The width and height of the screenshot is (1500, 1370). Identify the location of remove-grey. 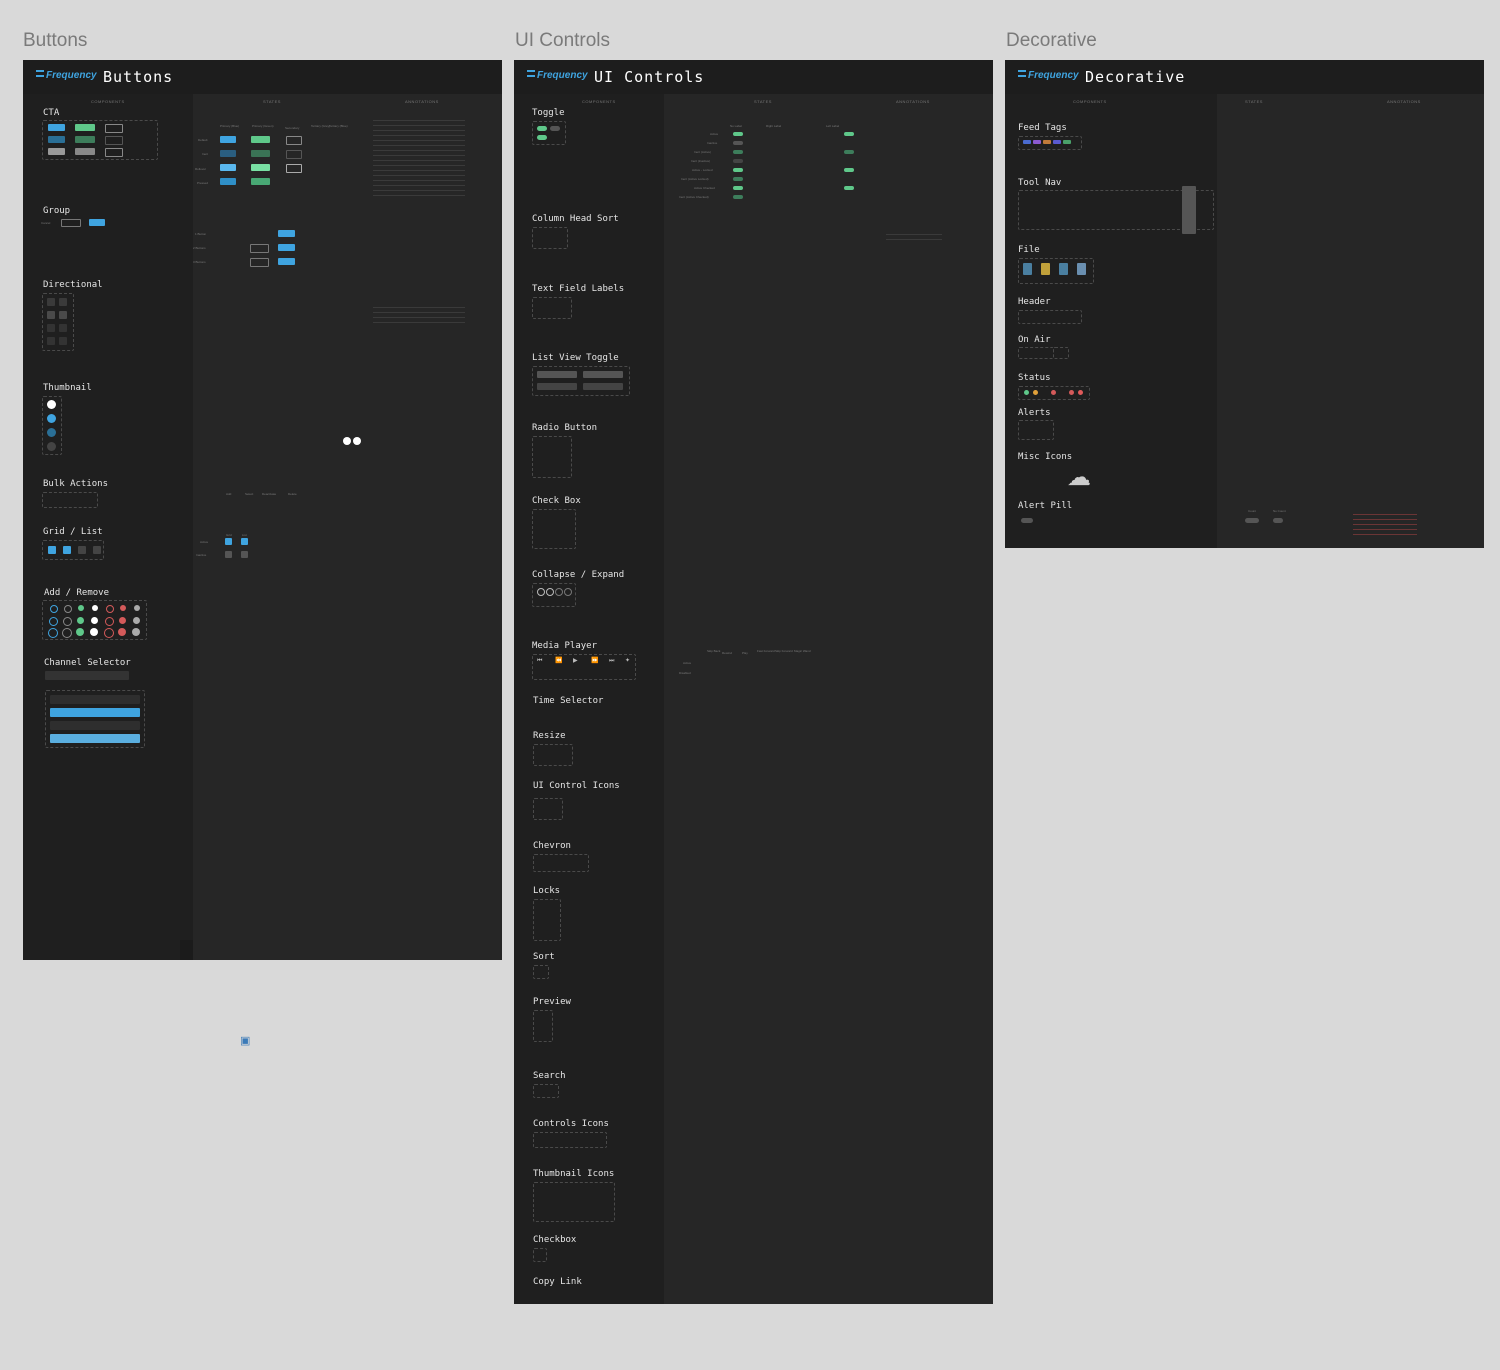
(137, 608).